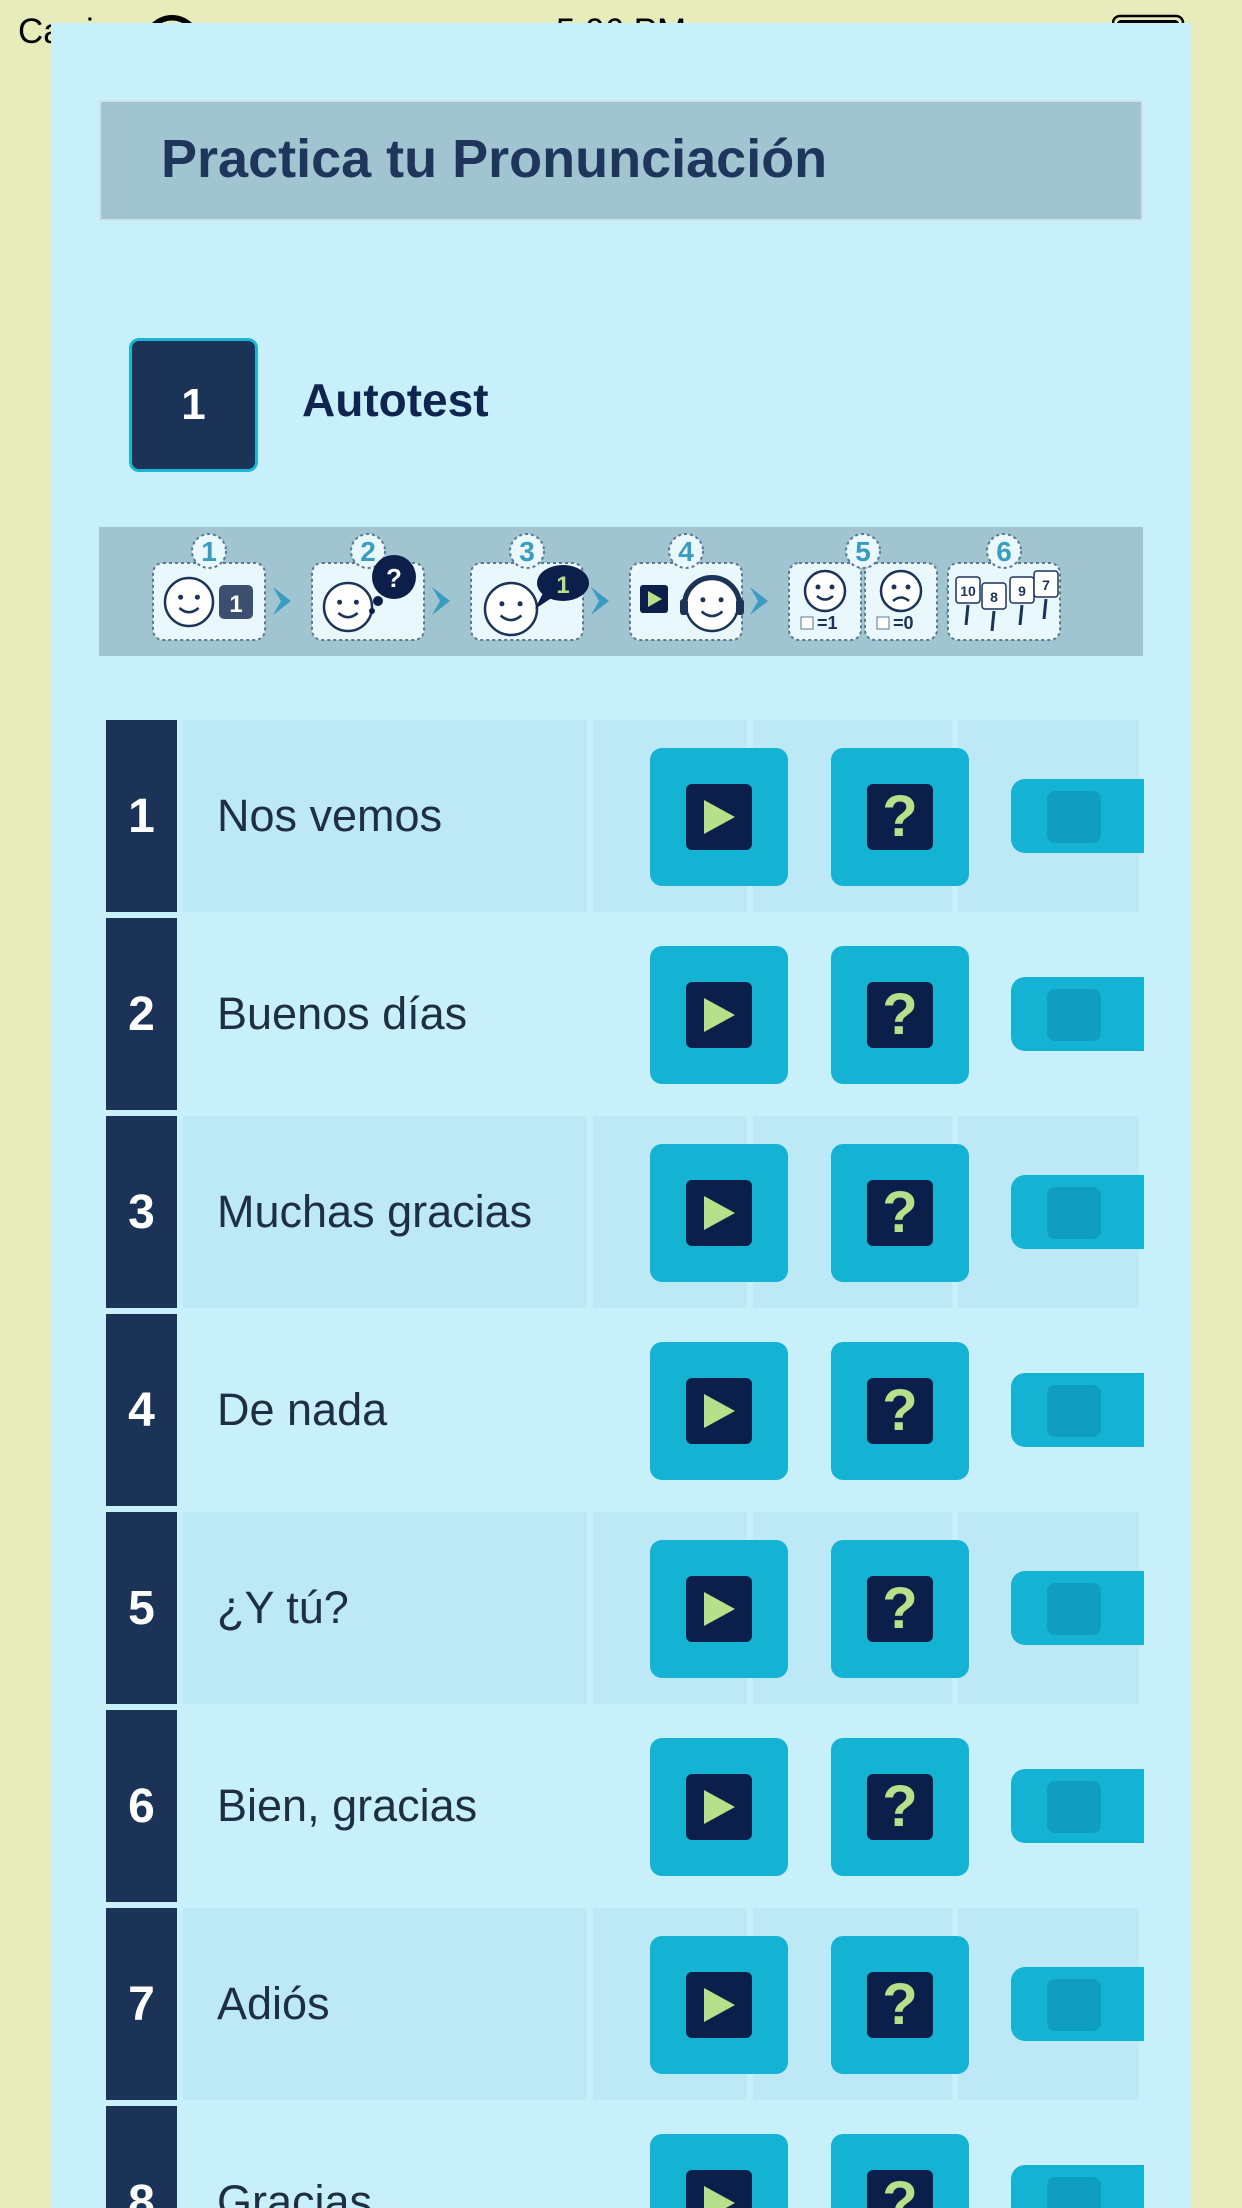 This screenshot has width=1242, height=2208. I want to click on table-row: 8 Gracias ?, so click(623, 2153).